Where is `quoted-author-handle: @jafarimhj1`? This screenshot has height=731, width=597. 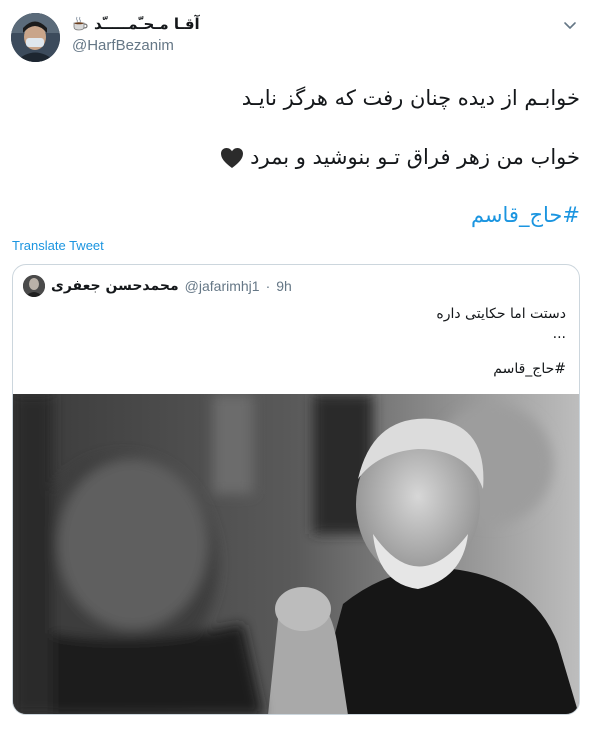 quoted-author-handle: @jafarimhj1 is located at coordinates (222, 286).